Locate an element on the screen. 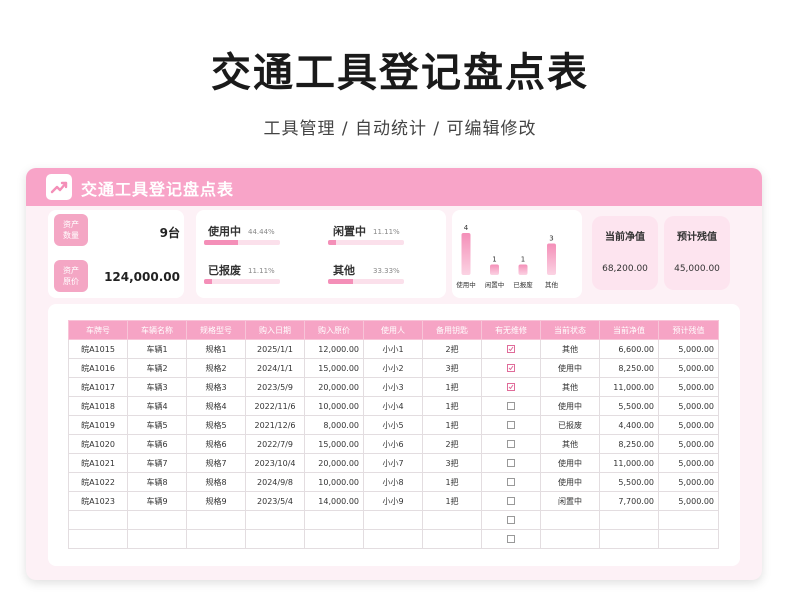  table-cell: 规格2 is located at coordinates (216, 368).